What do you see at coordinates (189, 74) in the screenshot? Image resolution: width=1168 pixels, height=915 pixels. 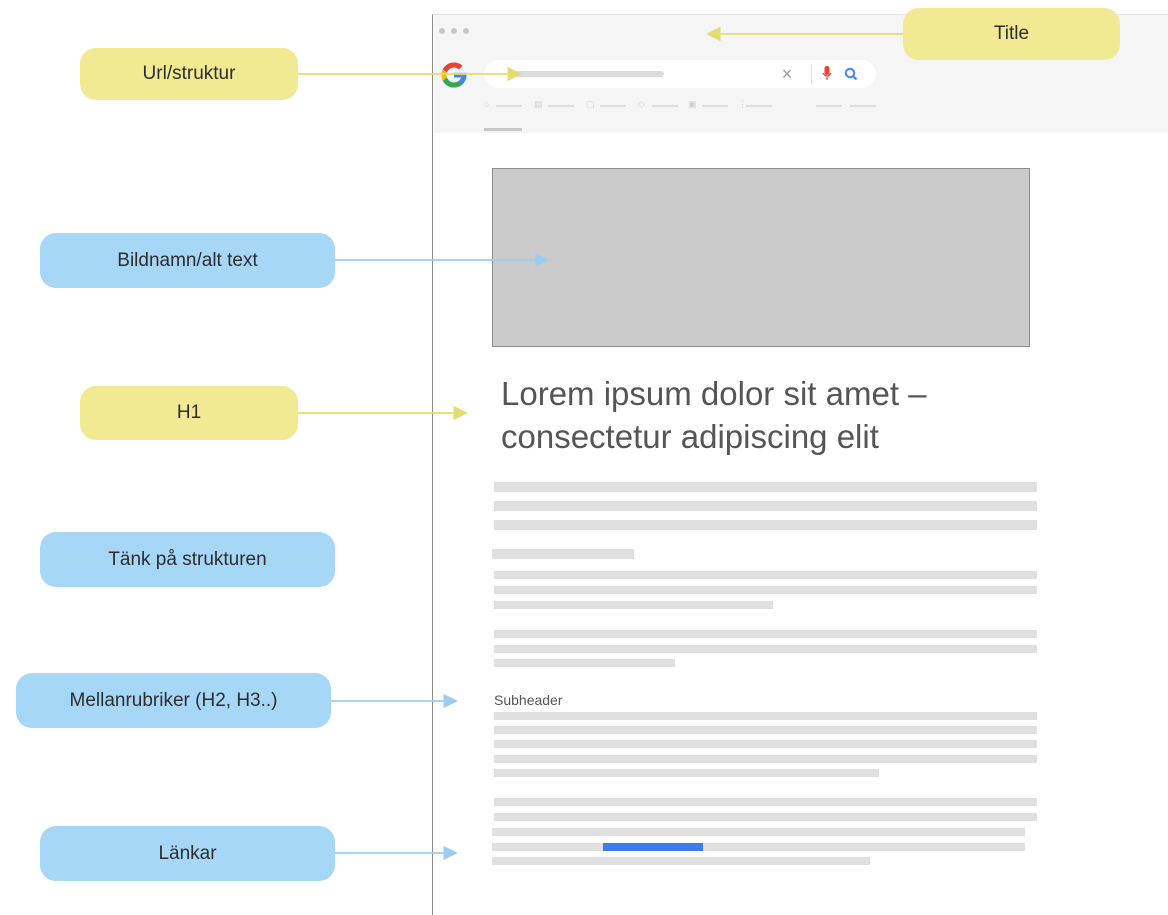 I see `label-url: Url/struktur` at bounding box center [189, 74].